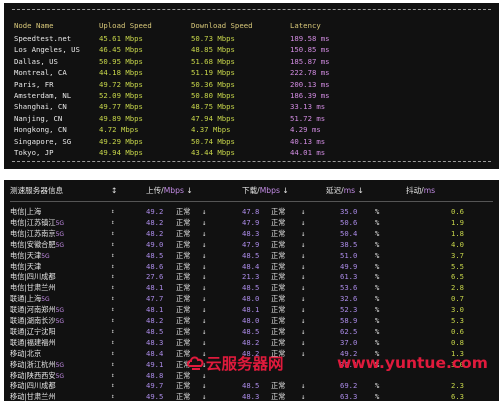 This screenshot has width=503, height=401. Describe the element at coordinates (38, 118) in the screenshot. I see `cell-node-name: Nanjing, CN` at that location.